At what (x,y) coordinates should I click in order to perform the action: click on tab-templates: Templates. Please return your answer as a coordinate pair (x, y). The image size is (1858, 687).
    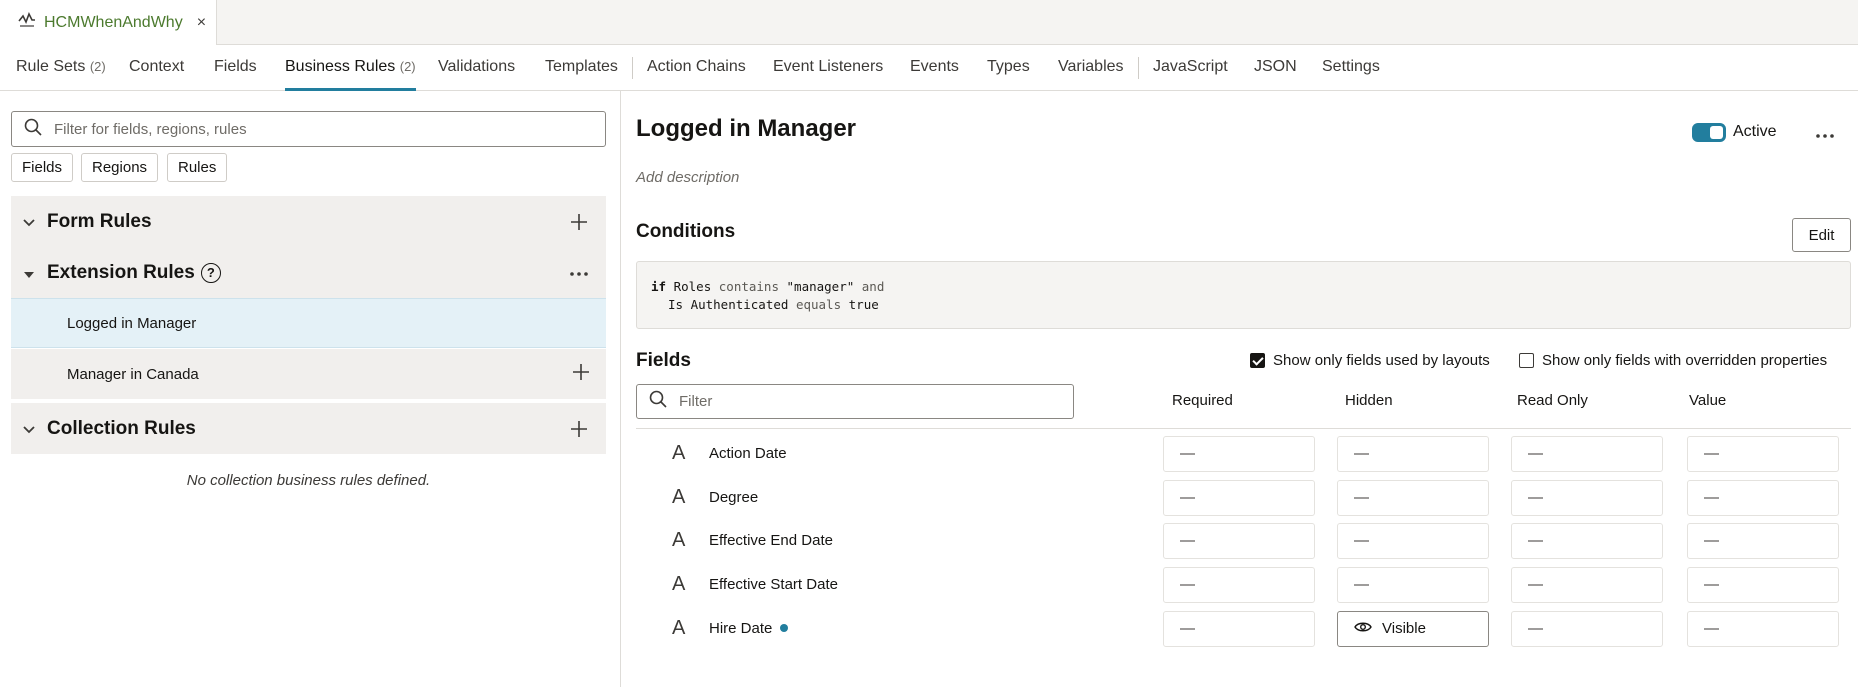
    Looking at the image, I should click on (581, 68).